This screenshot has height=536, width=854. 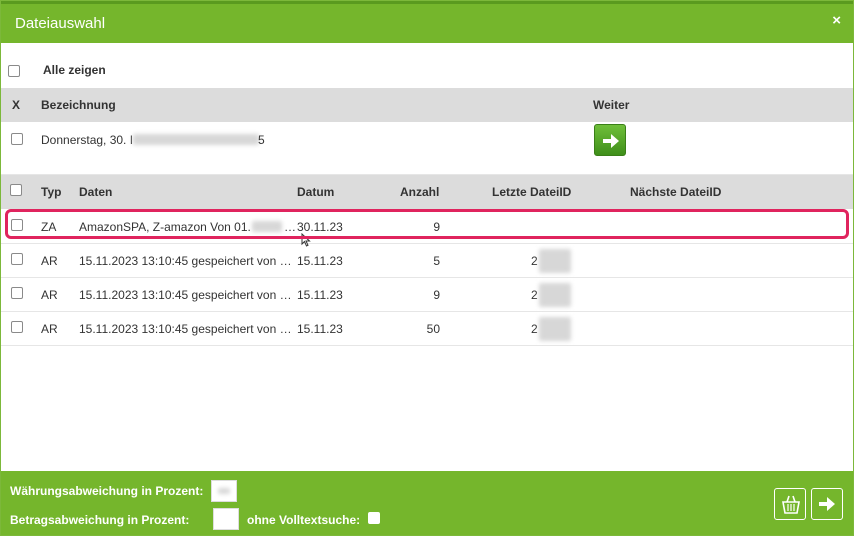 I want to click on betrag-label: Betragsabweichung in Prozent:, so click(x=100, y=520).